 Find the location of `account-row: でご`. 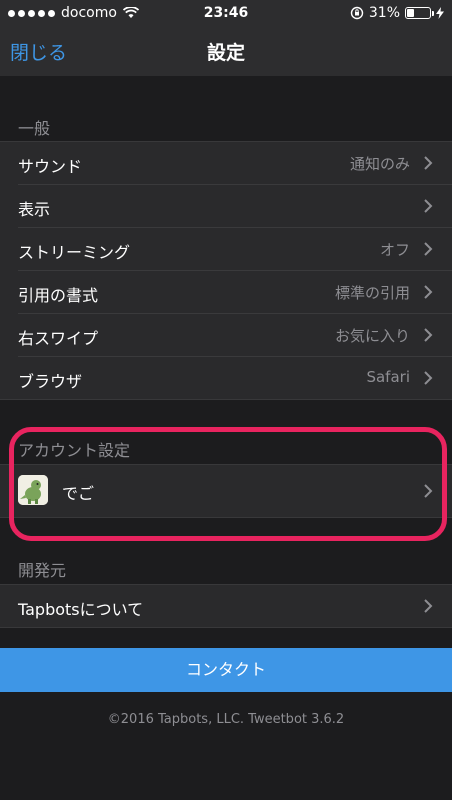

account-row: でご is located at coordinates (235, 491).